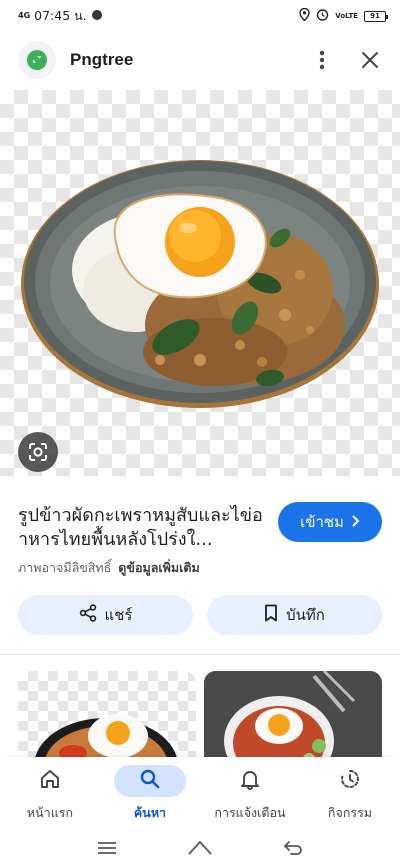  Describe the element at coordinates (97, 16) in the screenshot. I see `notification-icon` at that location.